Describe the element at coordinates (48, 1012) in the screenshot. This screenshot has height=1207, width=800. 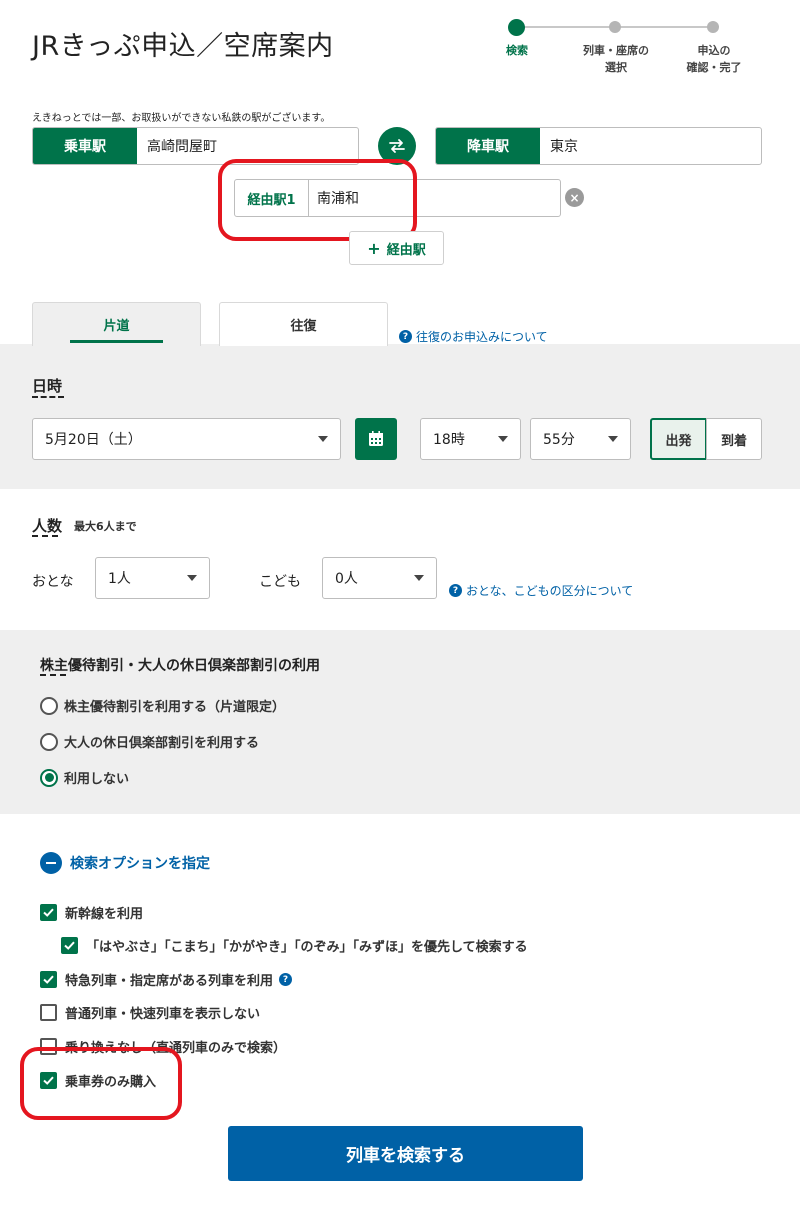
I see `checkbox` at that location.